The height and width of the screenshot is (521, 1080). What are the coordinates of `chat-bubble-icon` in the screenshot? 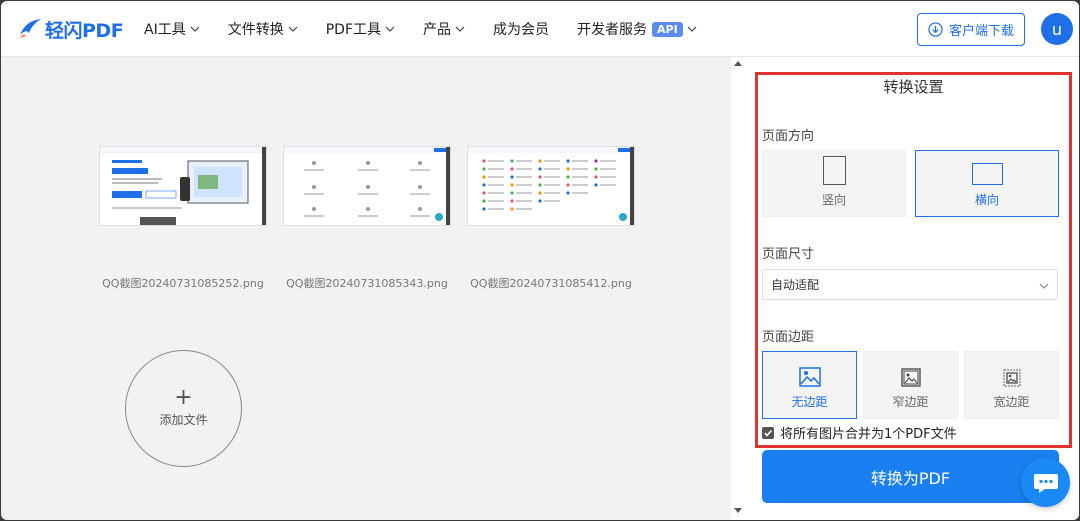 It's located at (1045, 483).